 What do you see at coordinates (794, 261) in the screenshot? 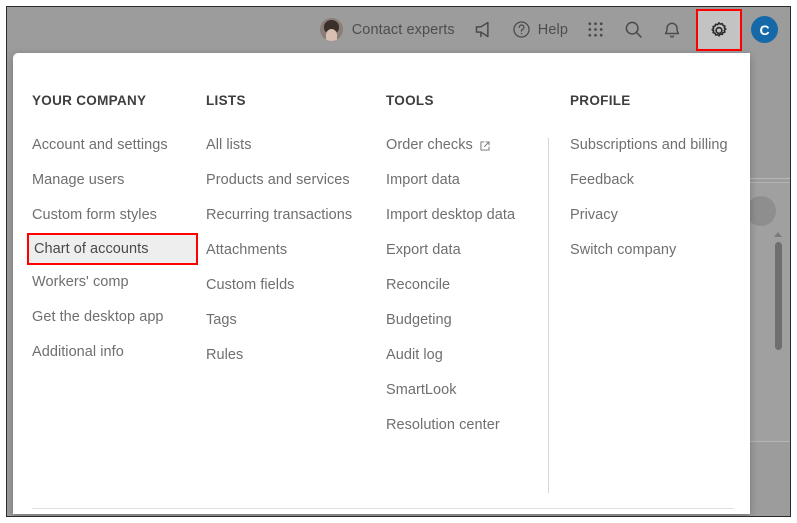
I see `page-right-margin` at bounding box center [794, 261].